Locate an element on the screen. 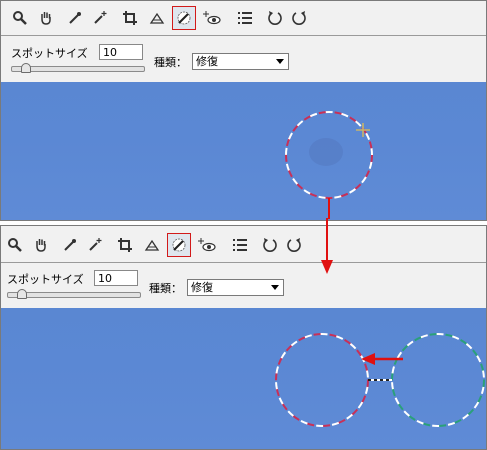 The height and width of the screenshot is (450, 487). list-icon is located at coordinates (245, 18).